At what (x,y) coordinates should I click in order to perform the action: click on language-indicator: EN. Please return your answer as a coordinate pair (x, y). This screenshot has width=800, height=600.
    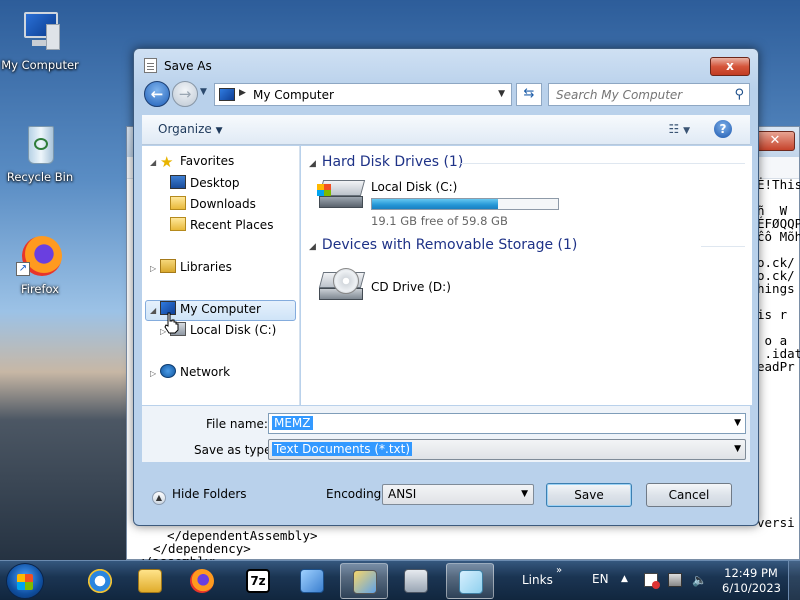
    Looking at the image, I should click on (600, 579).